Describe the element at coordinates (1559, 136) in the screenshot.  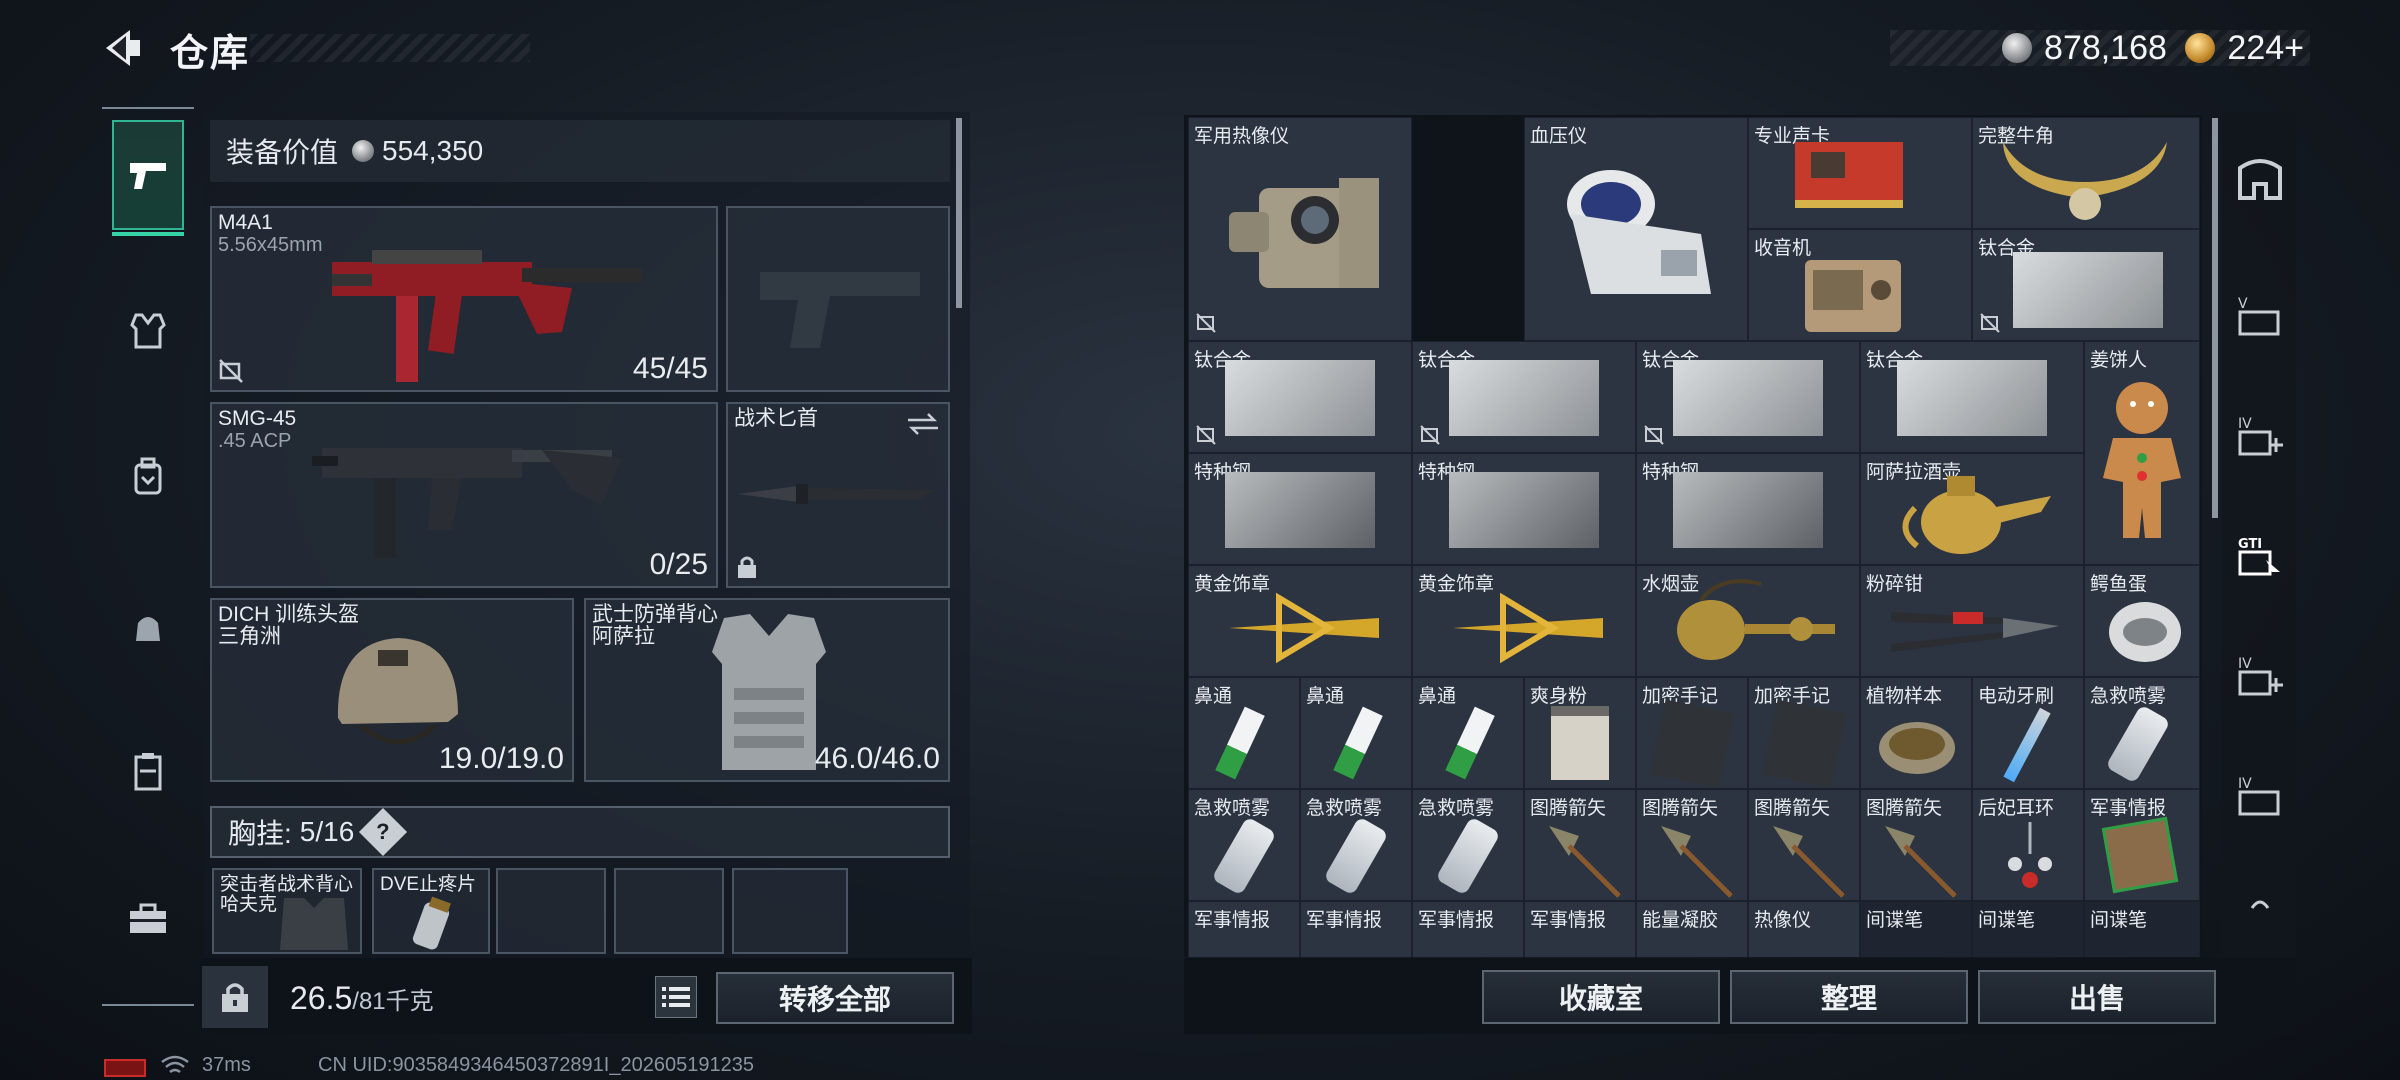
I see `item-label: 血压仪` at that location.